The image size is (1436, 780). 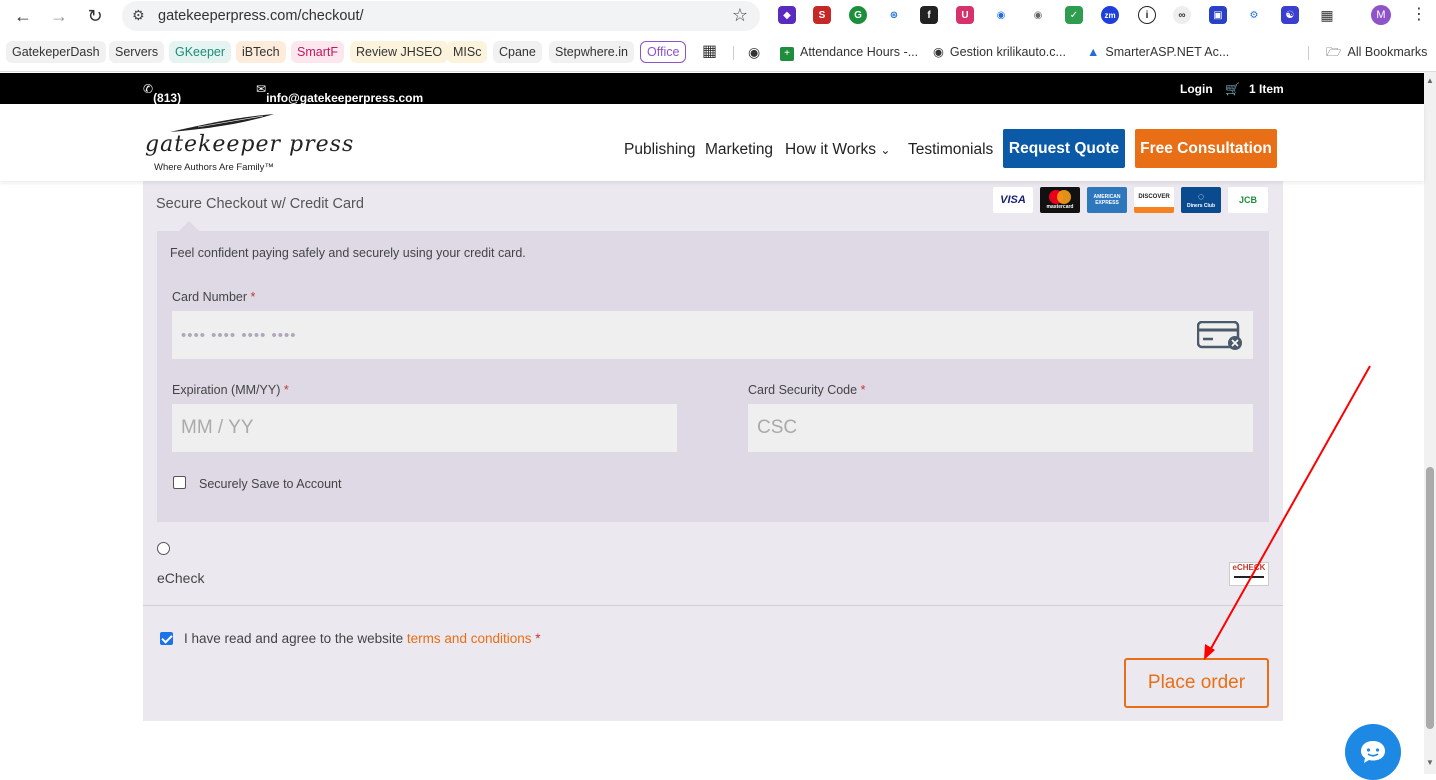 What do you see at coordinates (1249, 577) in the screenshot?
I see `echeck-logo-line` at bounding box center [1249, 577].